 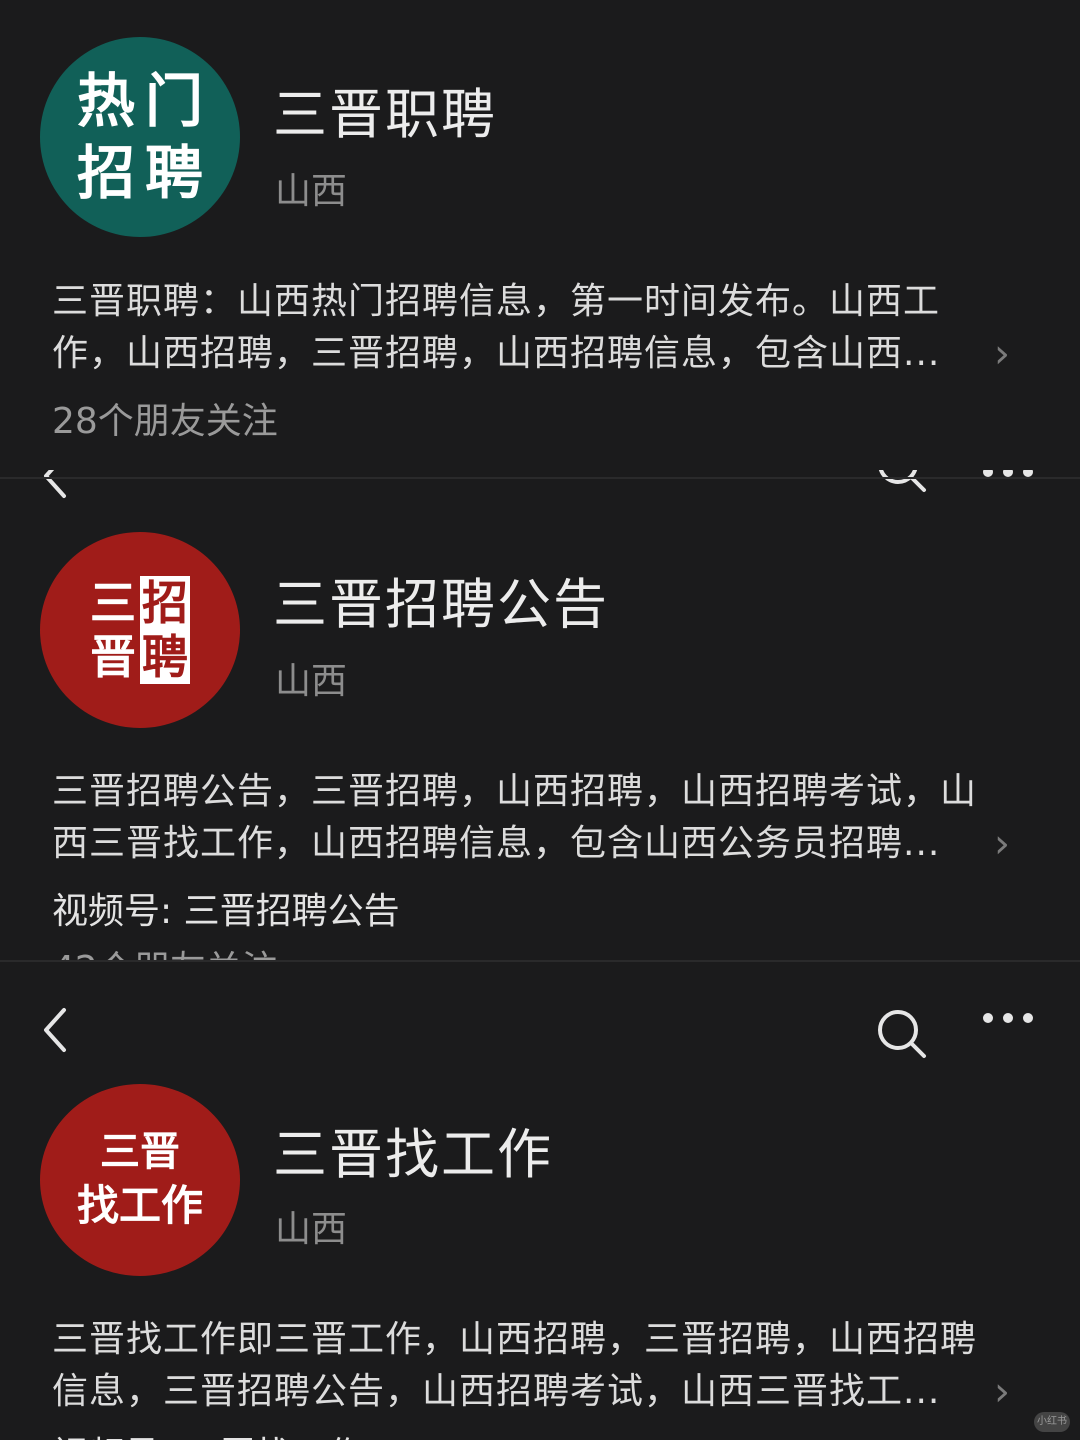 What do you see at coordinates (173, 101) in the screenshot?
I see `avatar-char: 门` at bounding box center [173, 101].